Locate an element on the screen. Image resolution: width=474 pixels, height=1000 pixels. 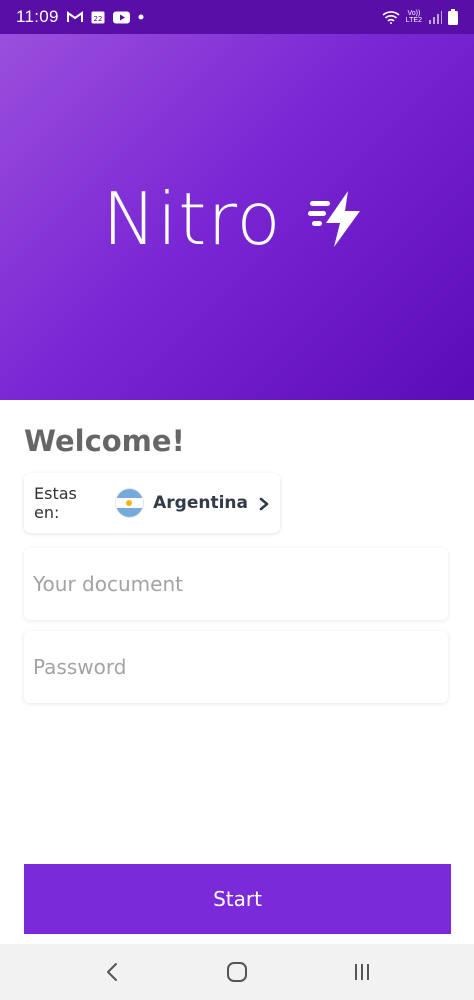
document-input is located at coordinates (236, 584).